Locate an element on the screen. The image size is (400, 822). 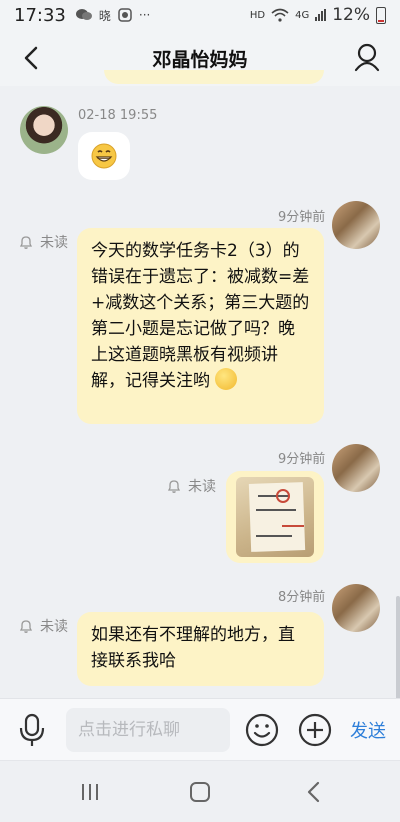
navigation-bar is located at coordinates (200, 791).